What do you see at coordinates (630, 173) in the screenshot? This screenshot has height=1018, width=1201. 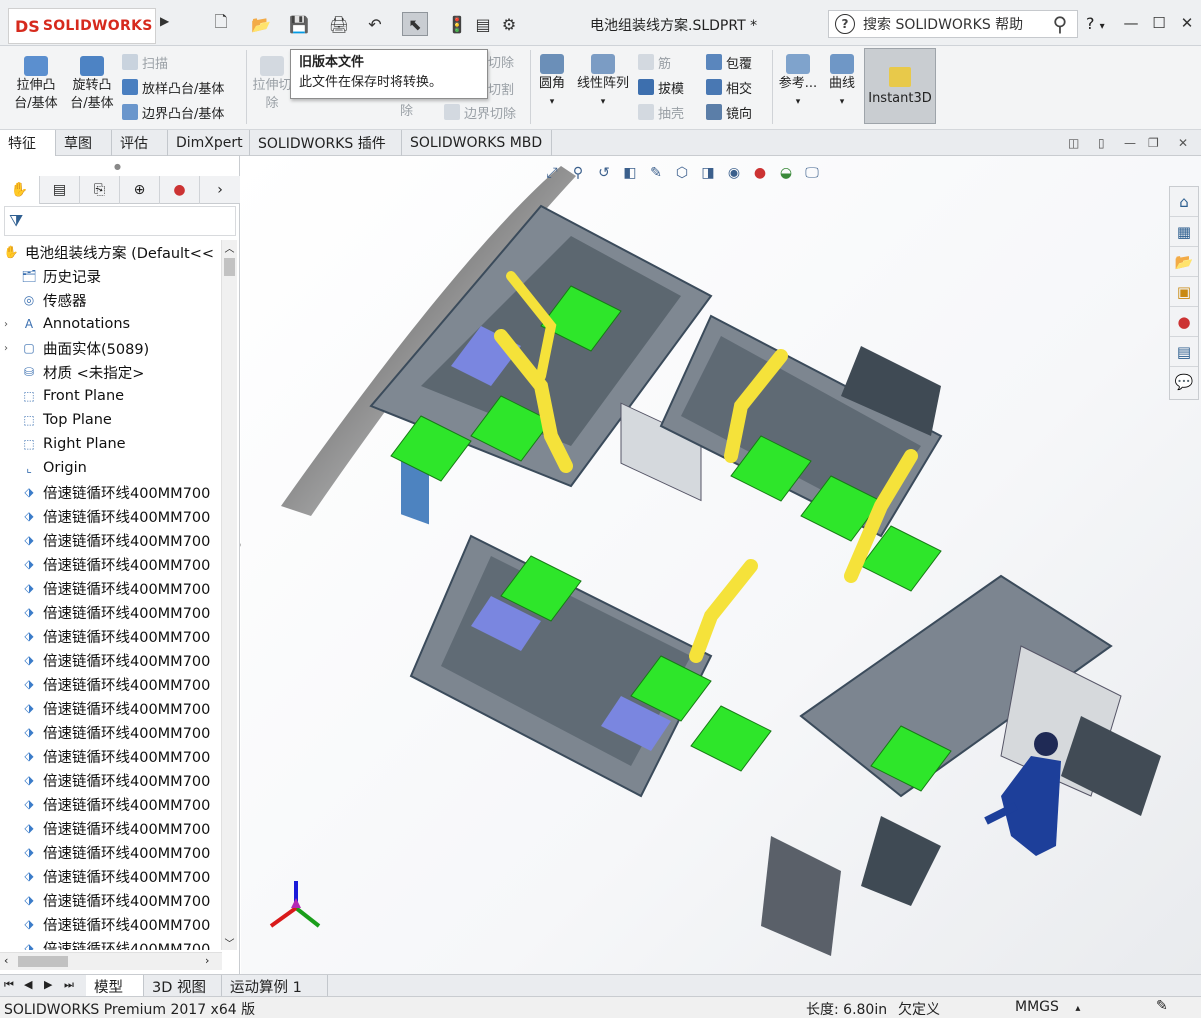 I see `section-view-icon: ◧` at bounding box center [630, 173].